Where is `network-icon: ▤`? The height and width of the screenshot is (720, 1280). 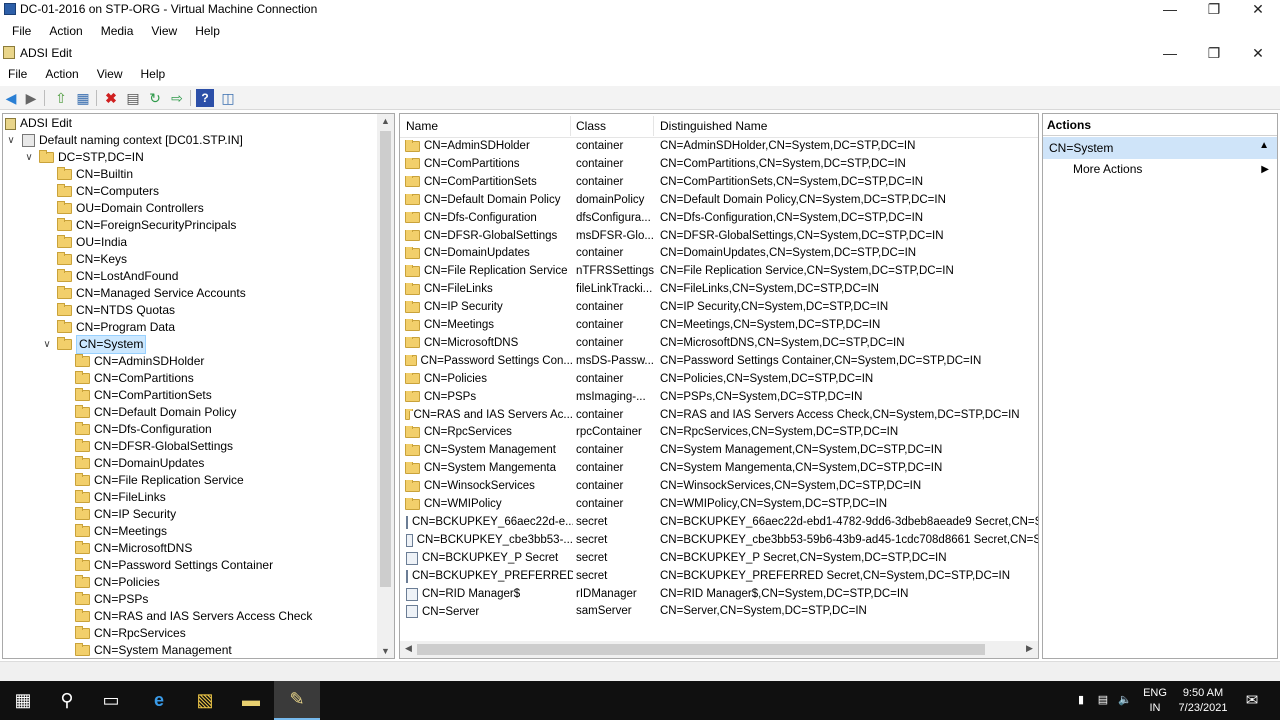
network-icon: ▤ is located at coordinates (1103, 700).